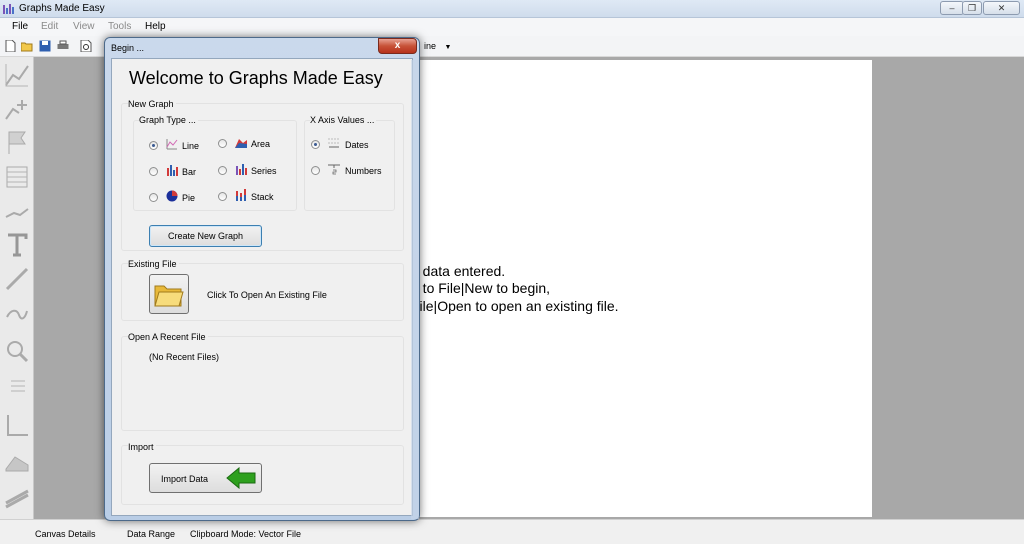  What do you see at coordinates (189, 198) in the screenshot?
I see `pie-option-label: Pie` at bounding box center [189, 198].